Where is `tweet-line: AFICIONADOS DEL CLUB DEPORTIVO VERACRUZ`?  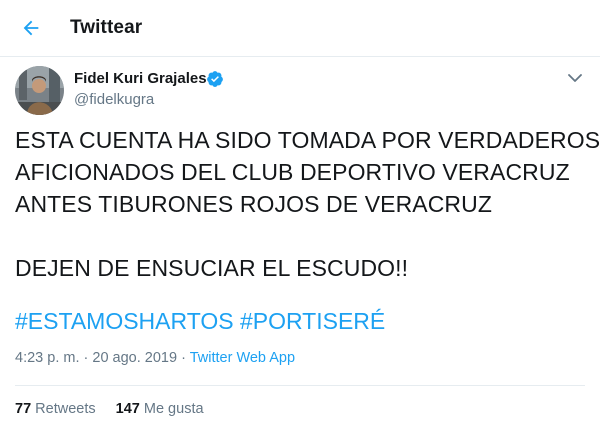 tweet-line: AFICIONADOS DEL CLUB DEPORTIVO VERACRUZ is located at coordinates (292, 172).